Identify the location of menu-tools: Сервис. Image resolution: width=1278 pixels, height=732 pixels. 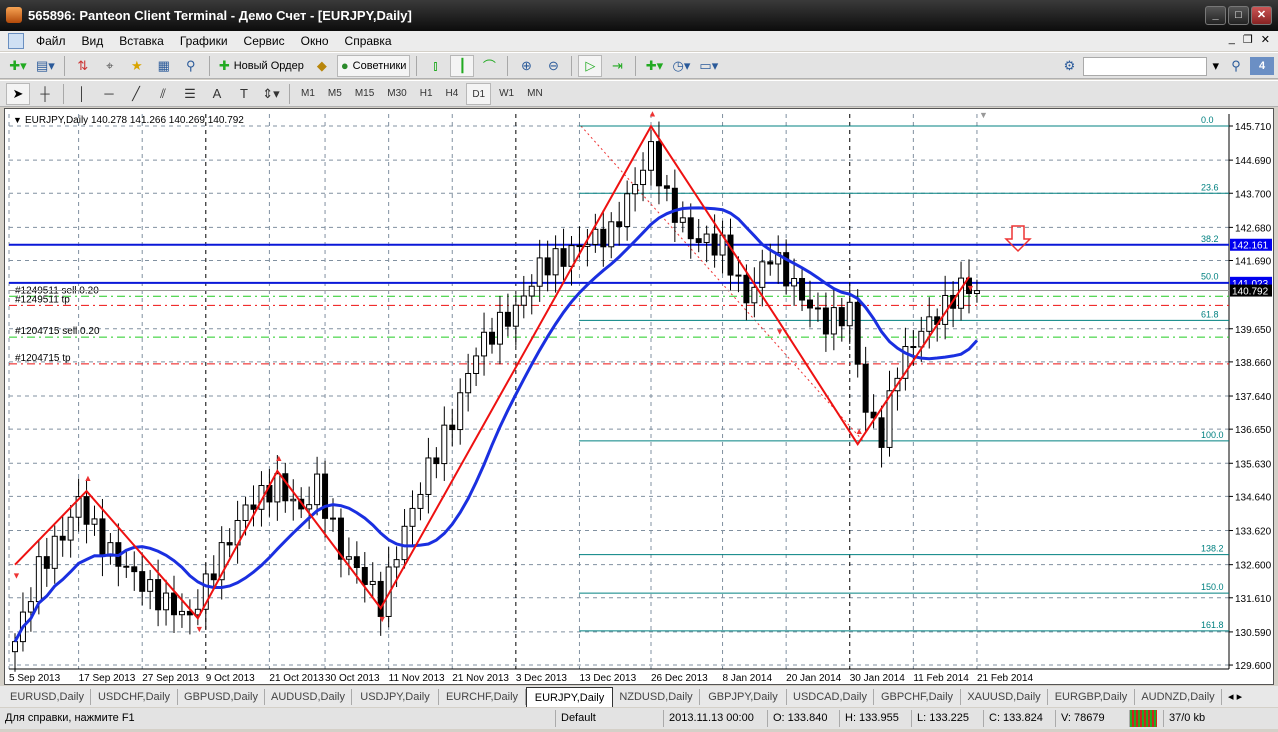
(264, 41).